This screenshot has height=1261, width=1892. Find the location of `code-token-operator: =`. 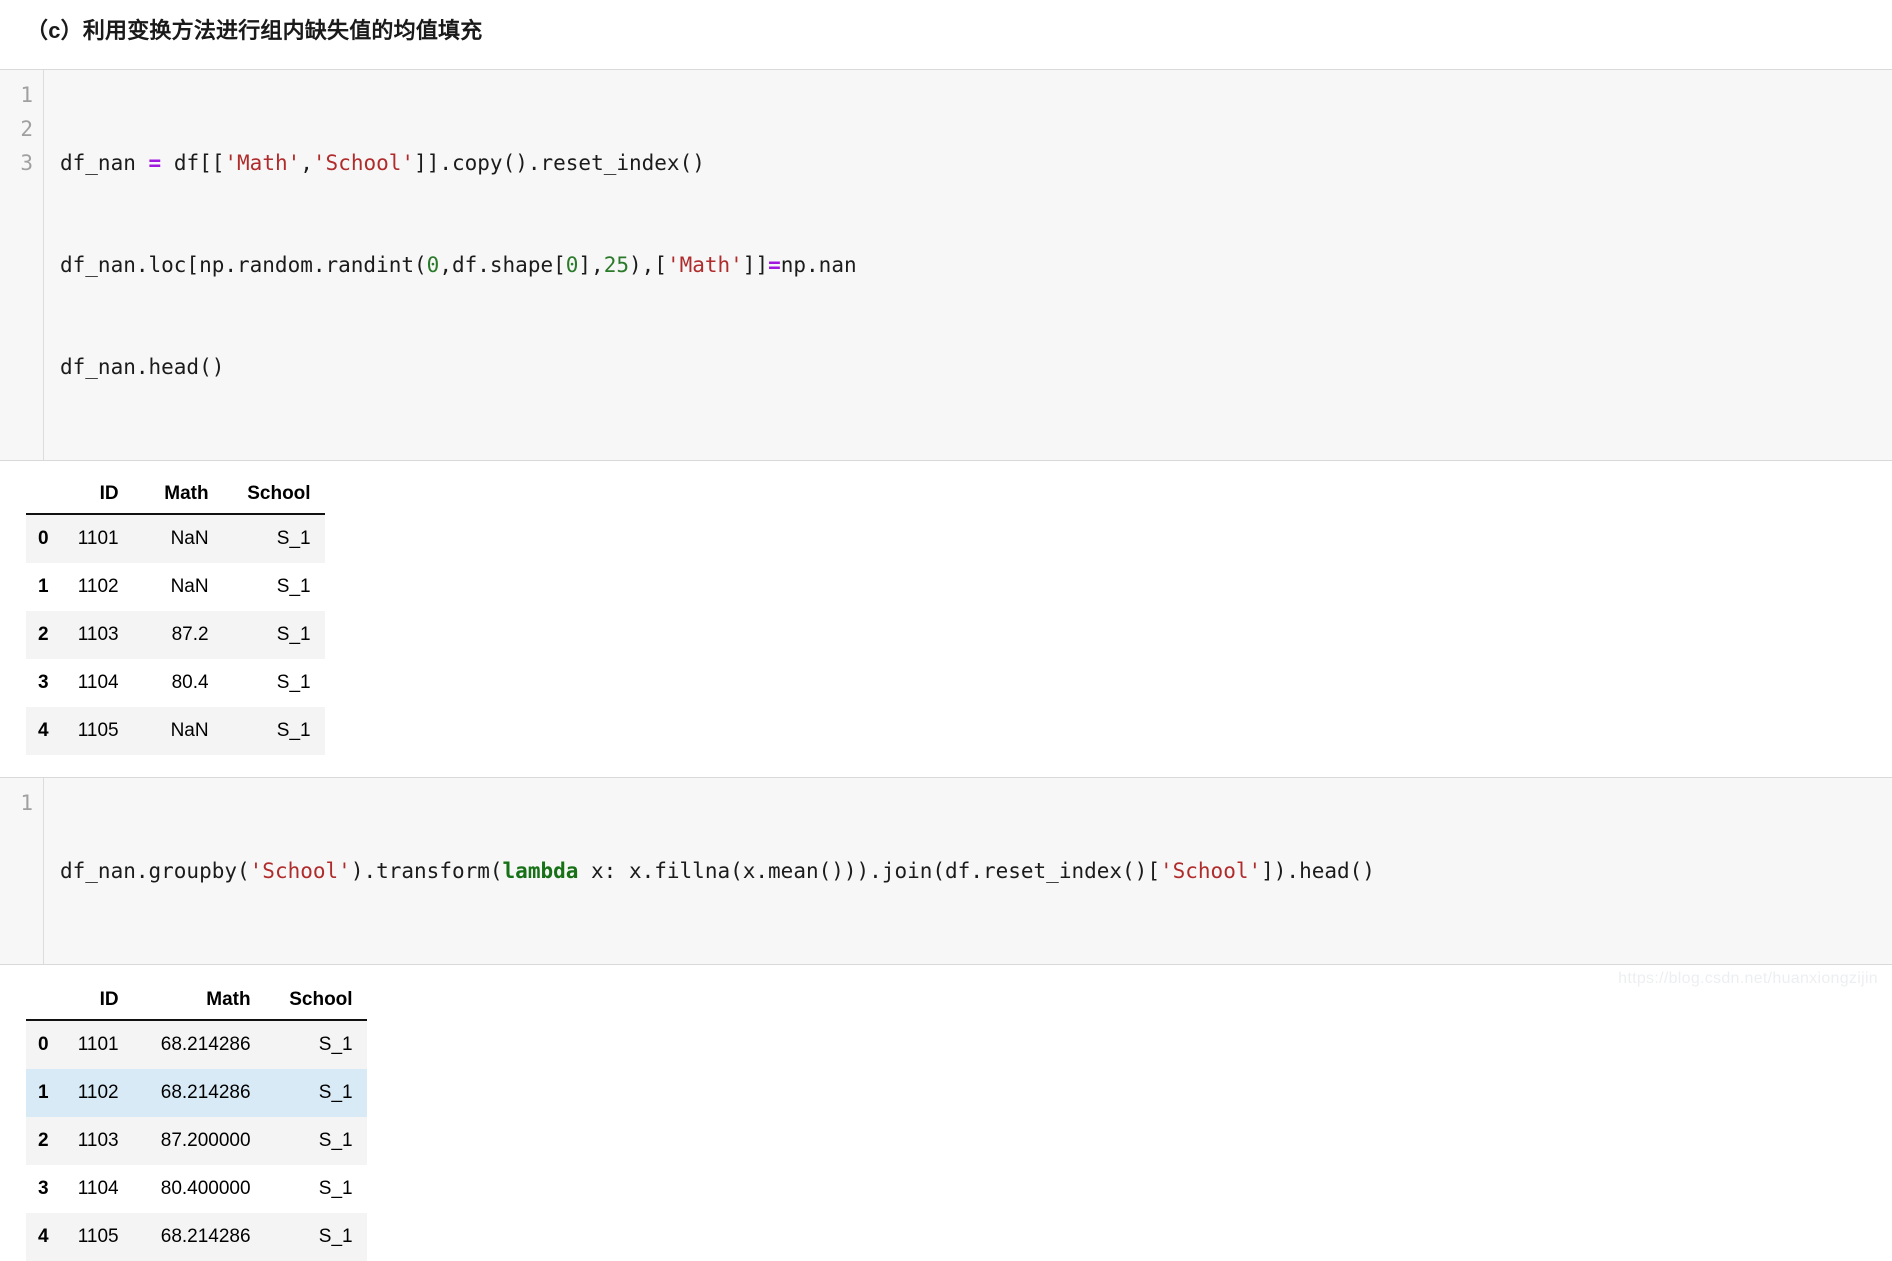

code-token-operator: = is located at coordinates (774, 264).